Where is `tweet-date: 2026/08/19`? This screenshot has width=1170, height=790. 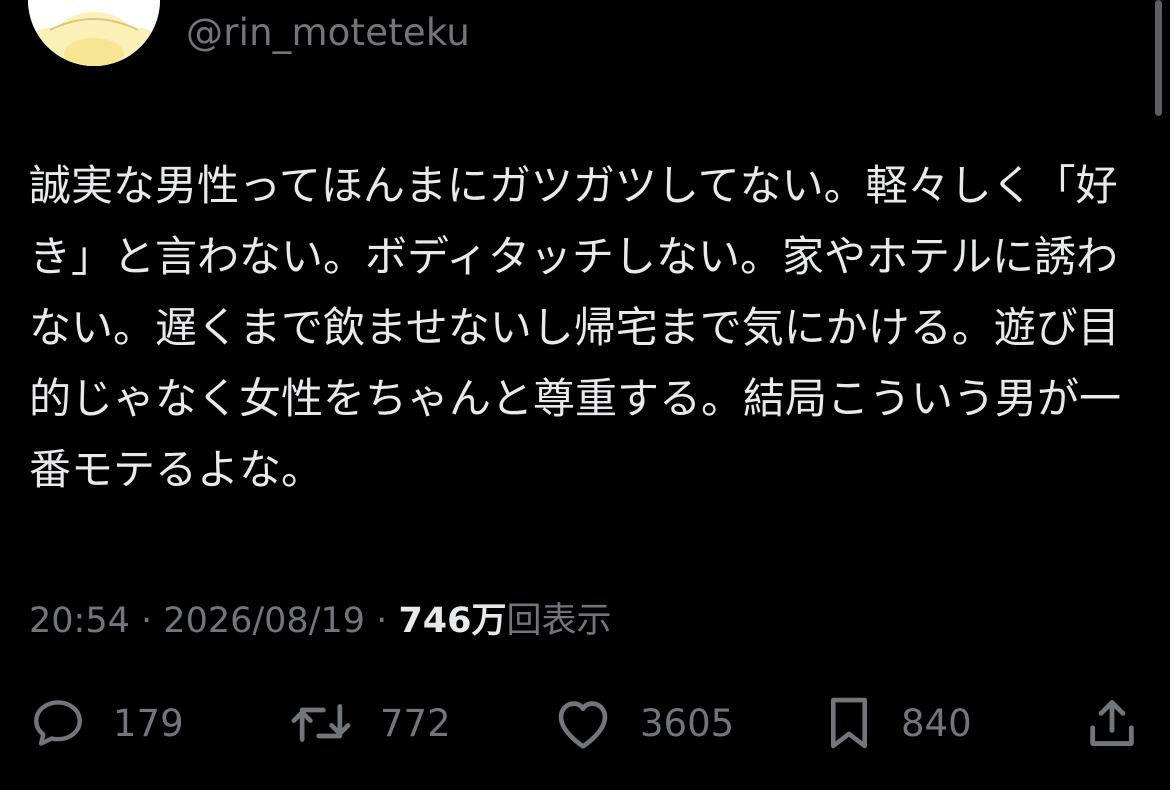 tweet-date: 2026/08/19 is located at coordinates (264, 621).